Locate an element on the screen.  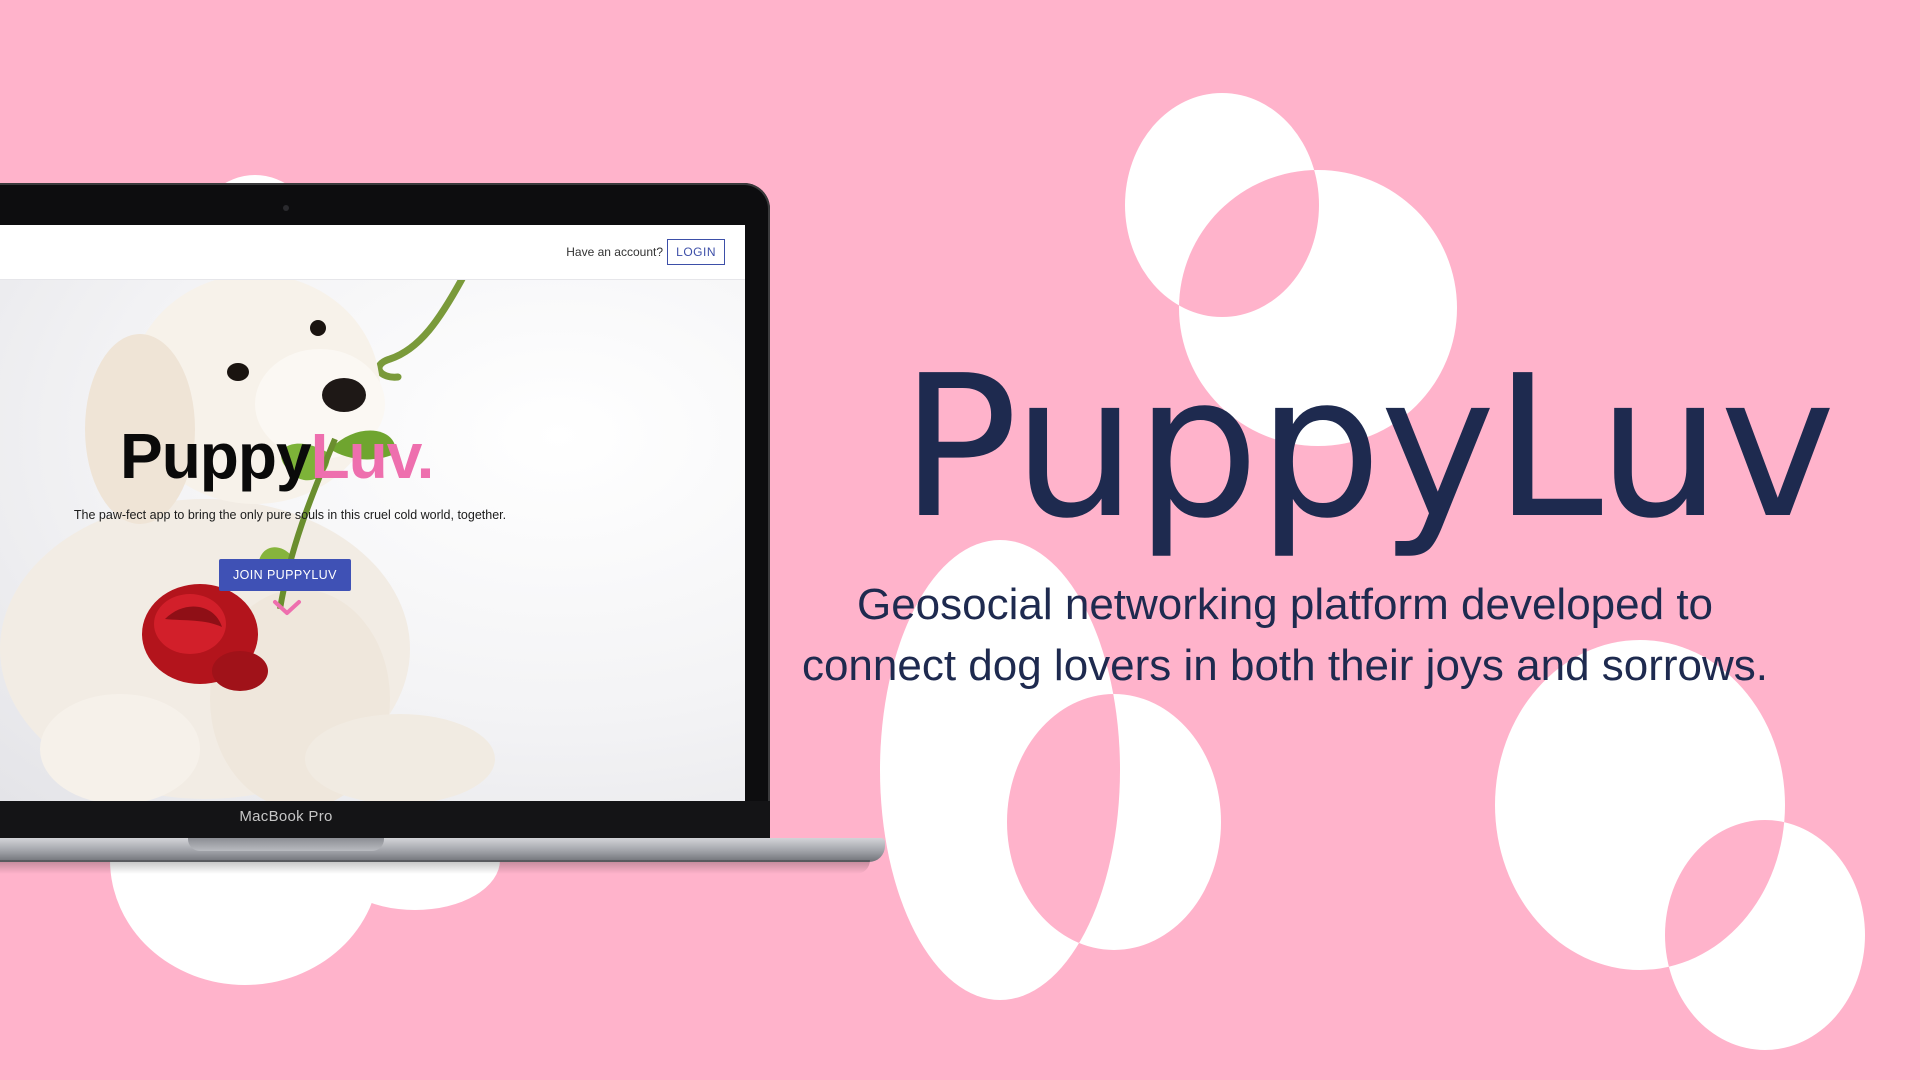
page-title: PuppyLuv is located at coordinates (1368, 448).